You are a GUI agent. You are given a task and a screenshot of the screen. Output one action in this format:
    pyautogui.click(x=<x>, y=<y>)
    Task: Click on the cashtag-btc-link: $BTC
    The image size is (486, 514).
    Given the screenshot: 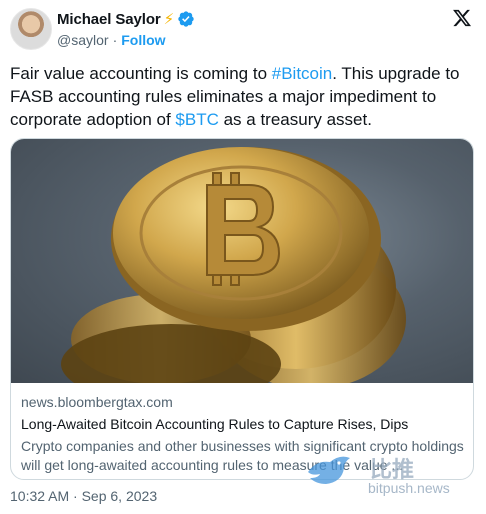 What is the action you would take?
    pyautogui.click(x=196, y=119)
    